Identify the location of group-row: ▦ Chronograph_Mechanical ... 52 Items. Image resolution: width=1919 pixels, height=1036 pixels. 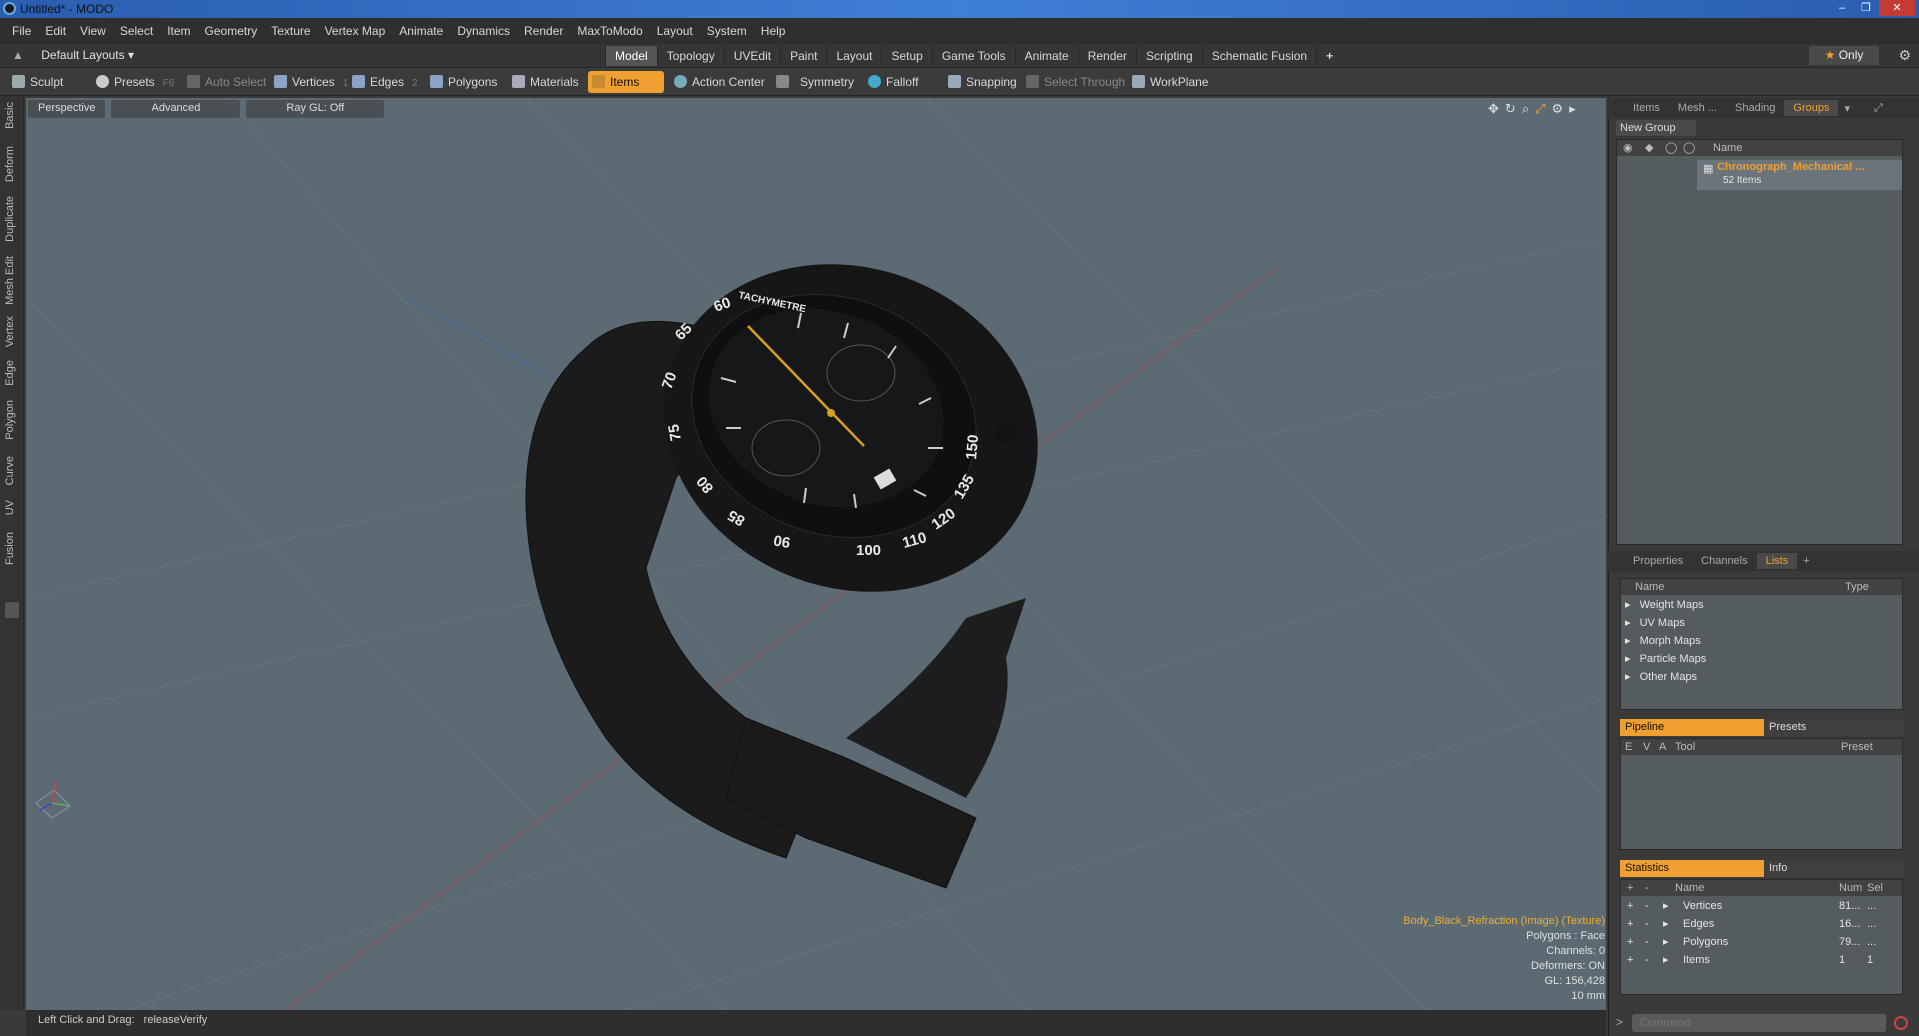
(1799, 175).